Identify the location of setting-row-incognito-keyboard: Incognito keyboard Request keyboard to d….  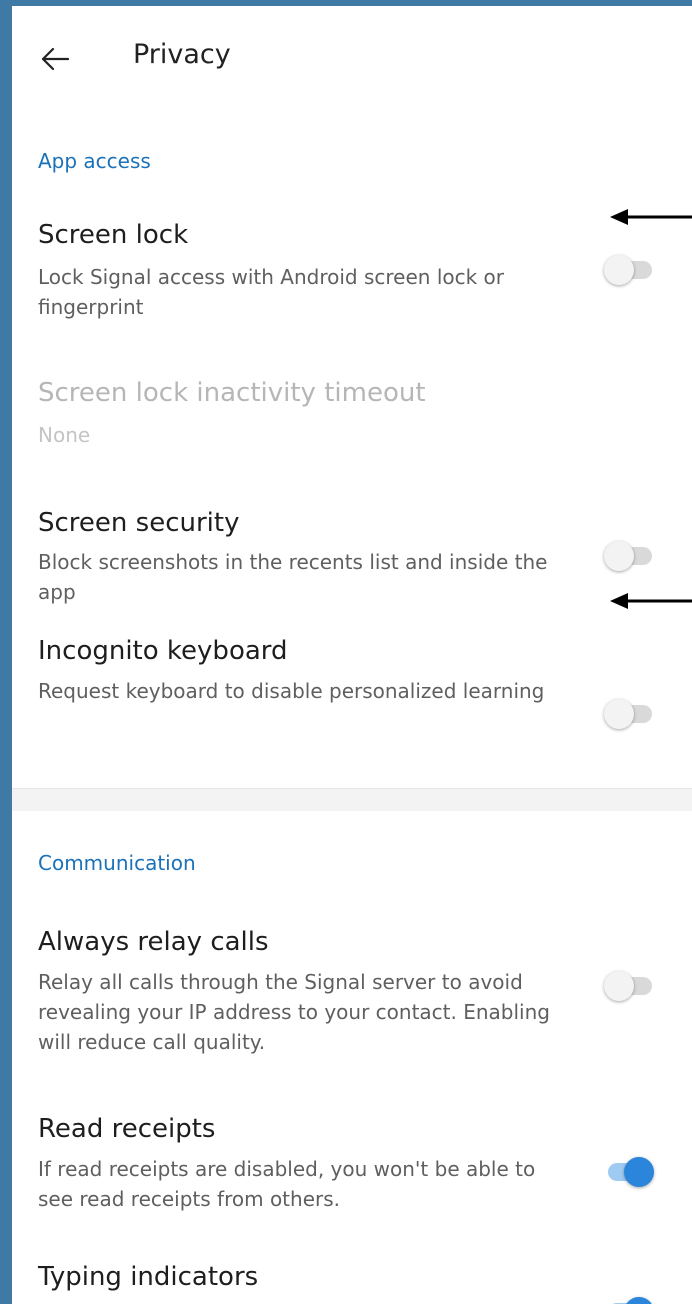
(352, 701).